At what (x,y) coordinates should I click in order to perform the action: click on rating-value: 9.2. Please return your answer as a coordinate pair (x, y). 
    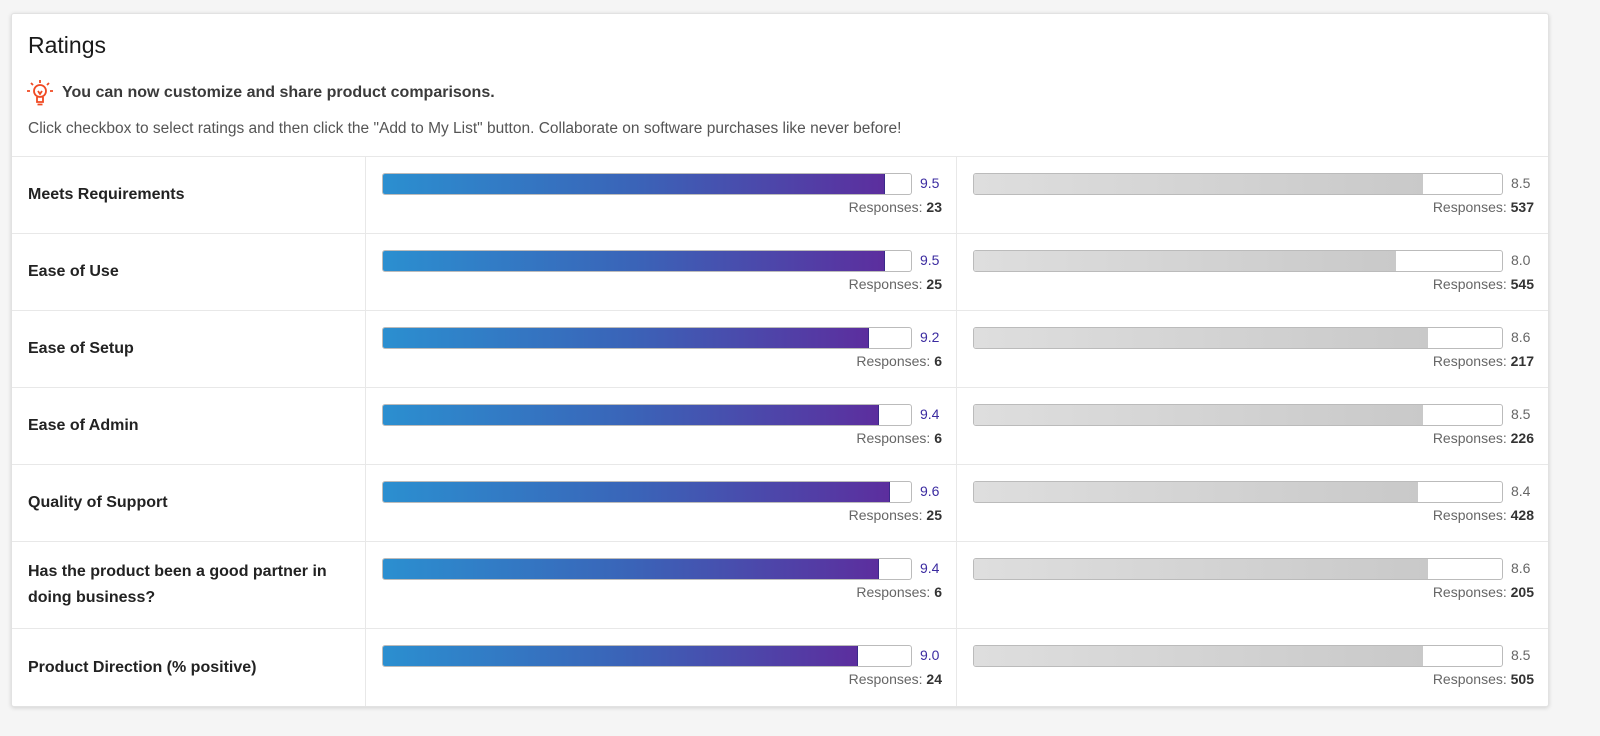
    Looking at the image, I should click on (930, 337).